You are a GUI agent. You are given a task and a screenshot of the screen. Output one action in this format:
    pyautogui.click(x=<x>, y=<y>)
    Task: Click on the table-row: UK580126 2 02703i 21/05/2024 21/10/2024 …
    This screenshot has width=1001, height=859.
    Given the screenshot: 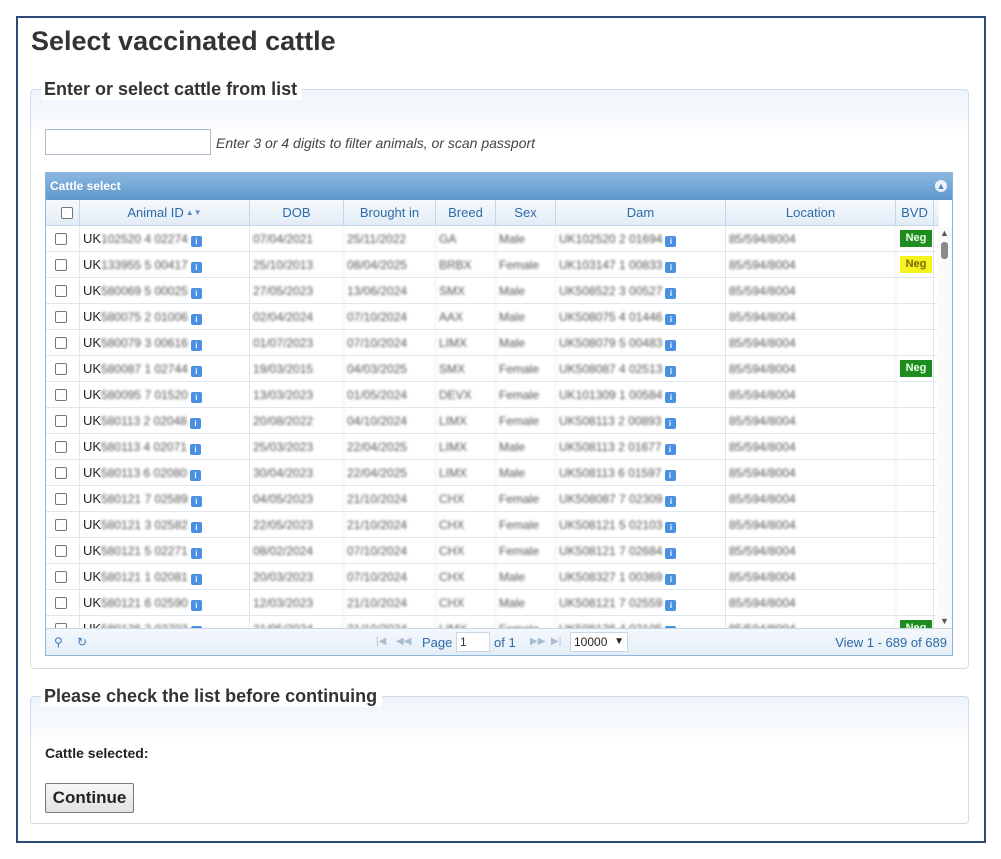 What is the action you would take?
    pyautogui.click(x=492, y=622)
    